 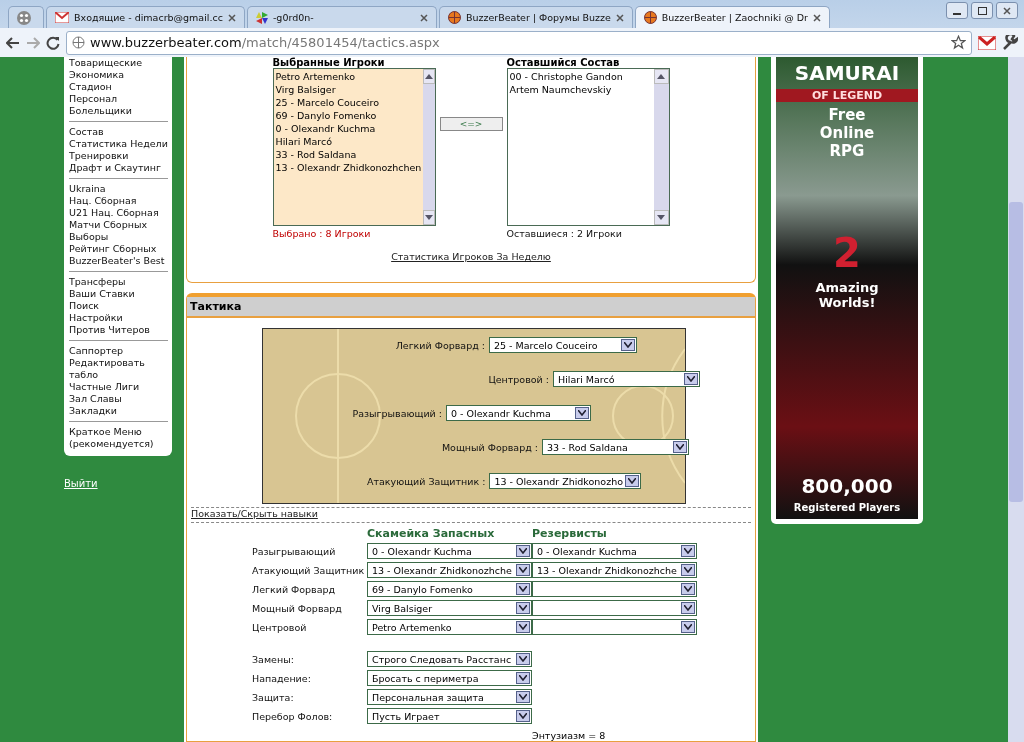 What do you see at coordinates (118, 63) in the screenshot?
I see `sidebar-link: Товарищеские` at bounding box center [118, 63].